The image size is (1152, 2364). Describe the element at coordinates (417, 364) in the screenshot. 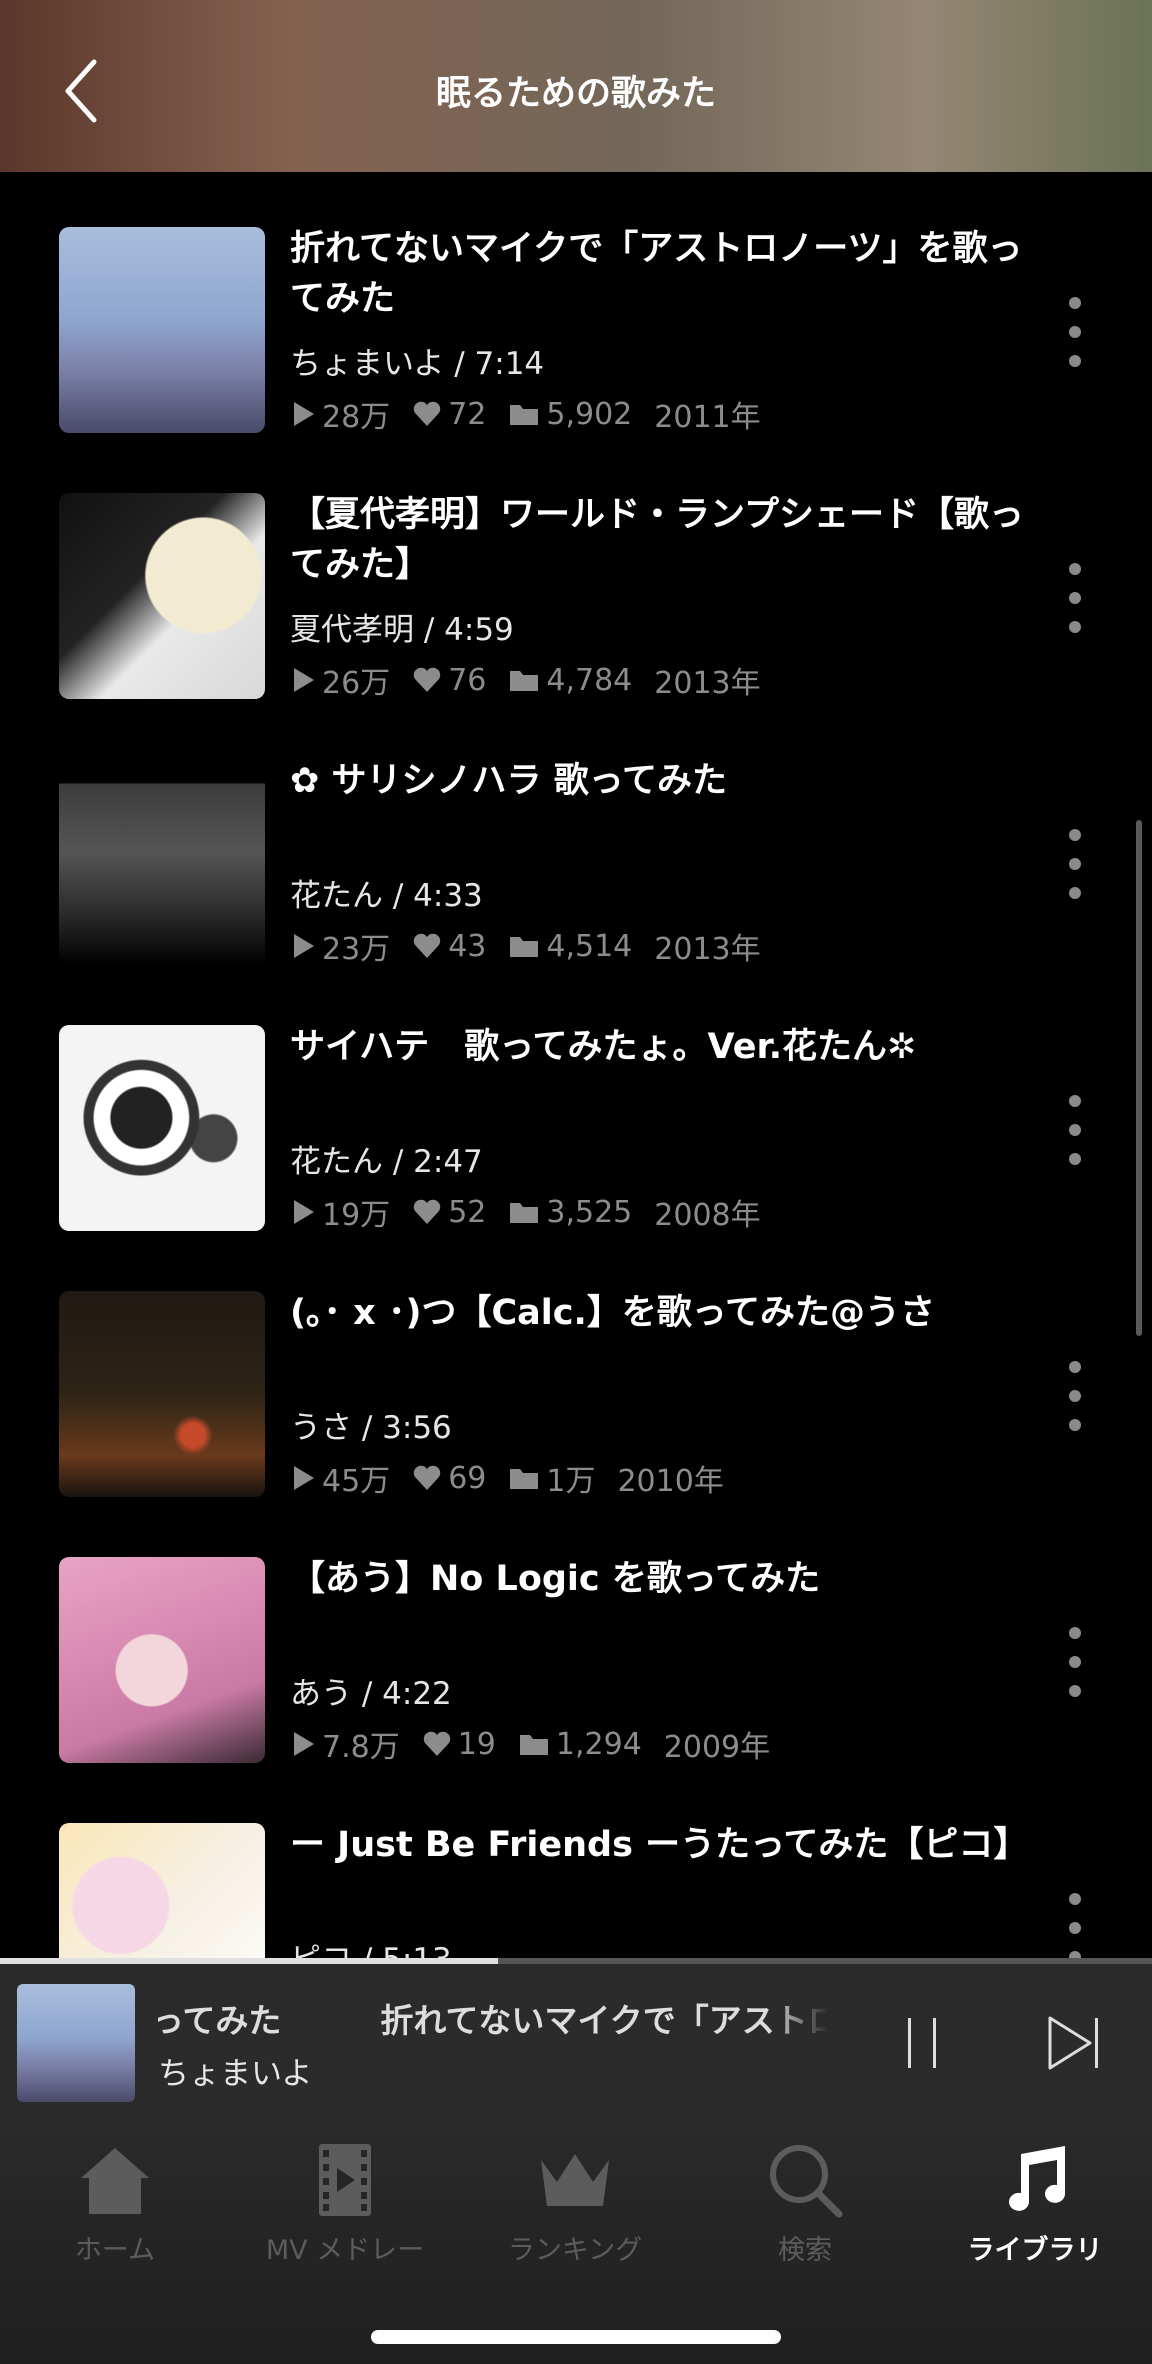

I see `song-artist-duration: ちょまいよ / 7:14` at that location.